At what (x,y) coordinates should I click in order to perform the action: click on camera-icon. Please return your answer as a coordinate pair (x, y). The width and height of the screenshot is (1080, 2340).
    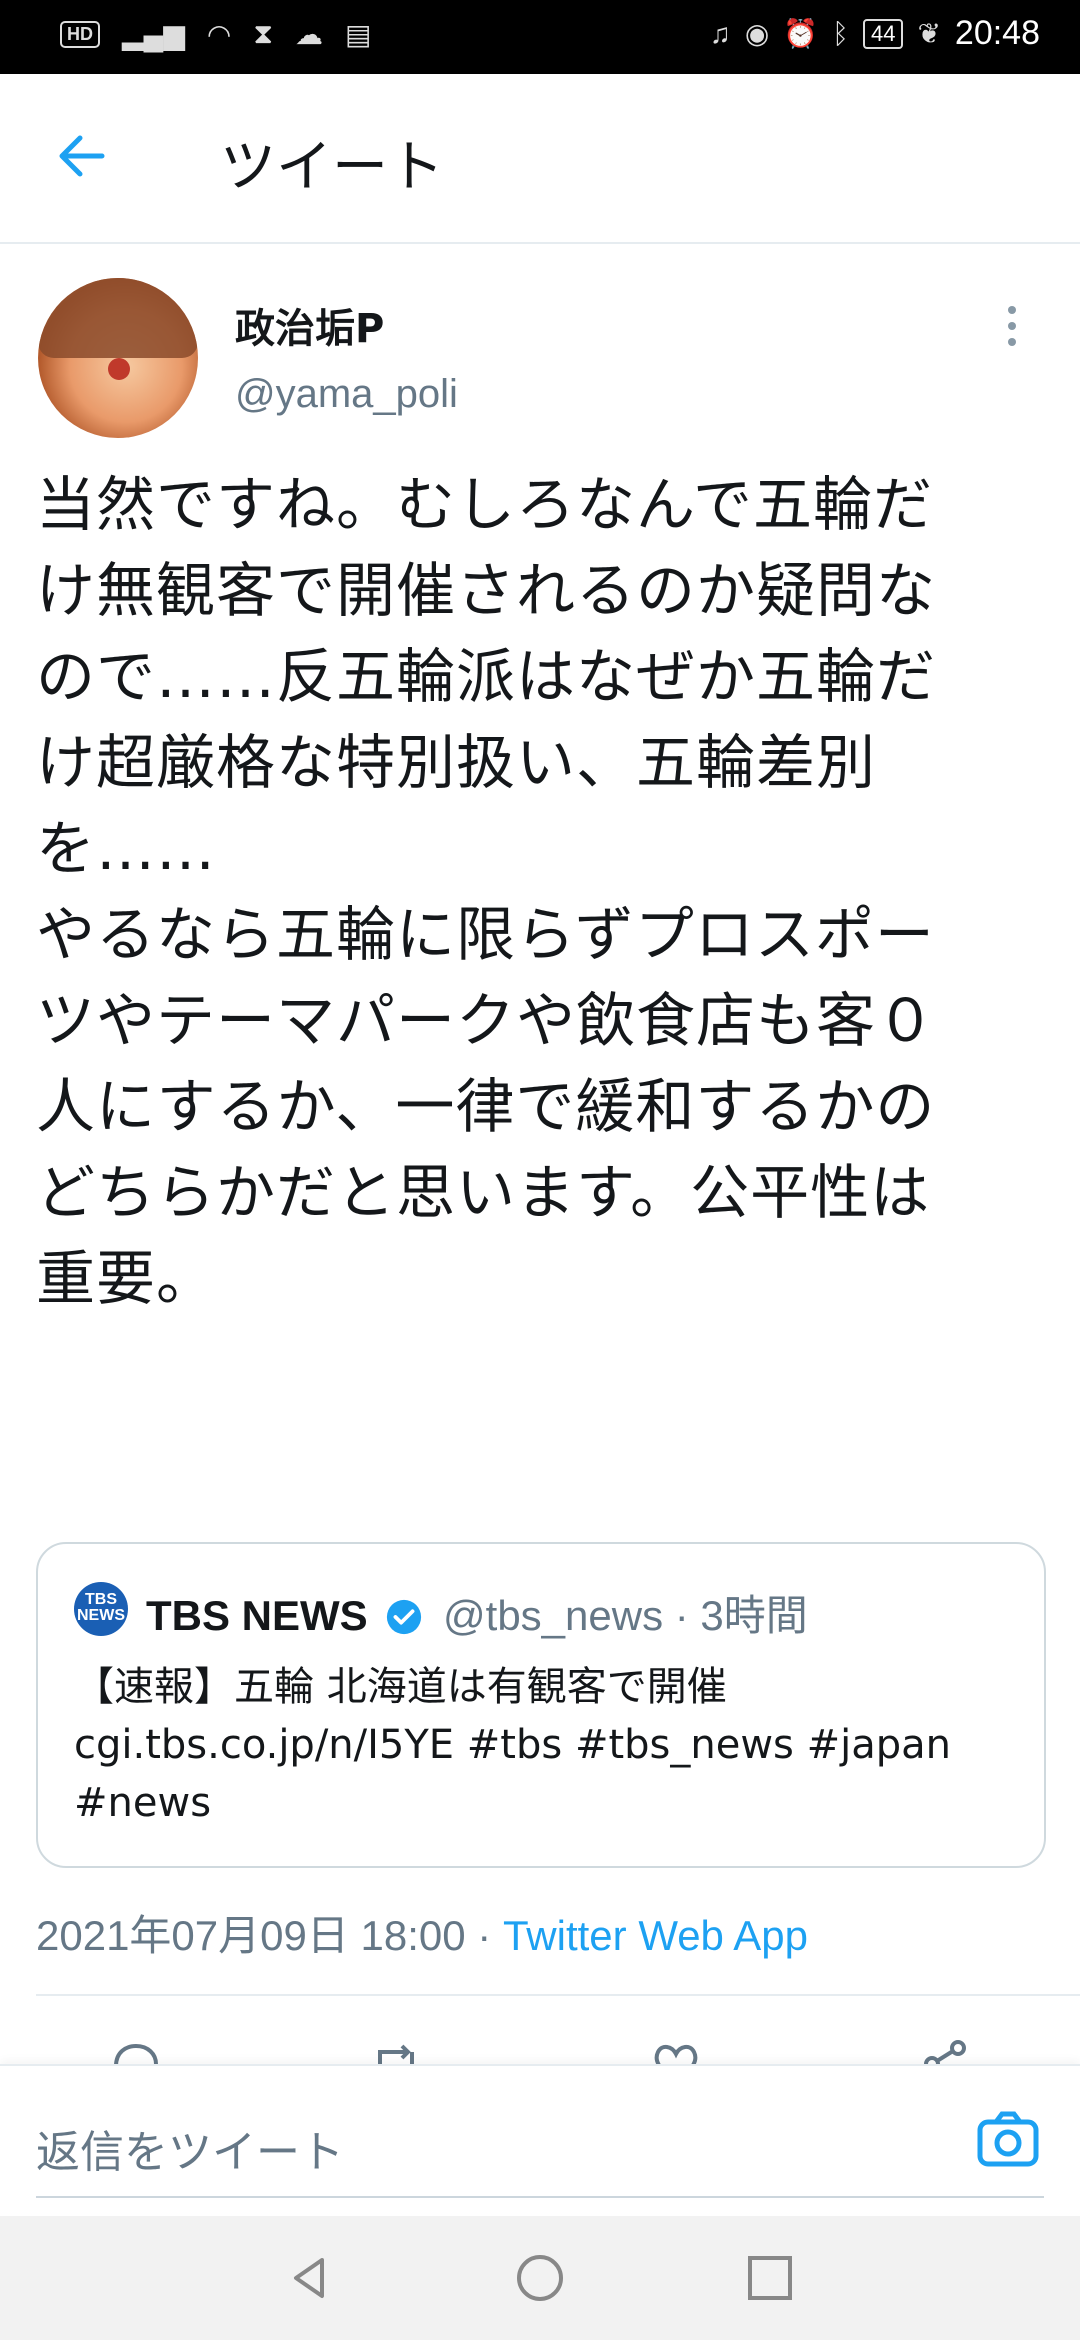
    Looking at the image, I should click on (1008, 2139).